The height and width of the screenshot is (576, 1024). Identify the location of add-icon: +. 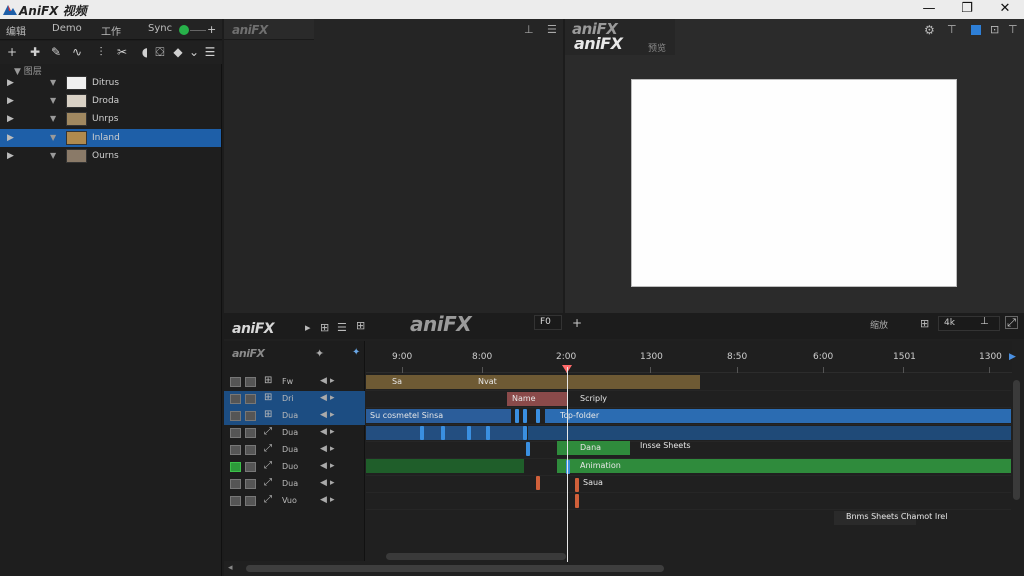
(211, 29).